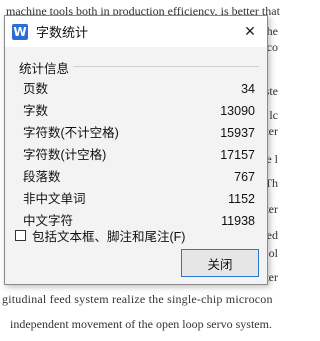  What do you see at coordinates (139, 133) in the screenshot?
I see `stat-row-chars-no-spaces: 字符数(不计空格) 15937` at bounding box center [139, 133].